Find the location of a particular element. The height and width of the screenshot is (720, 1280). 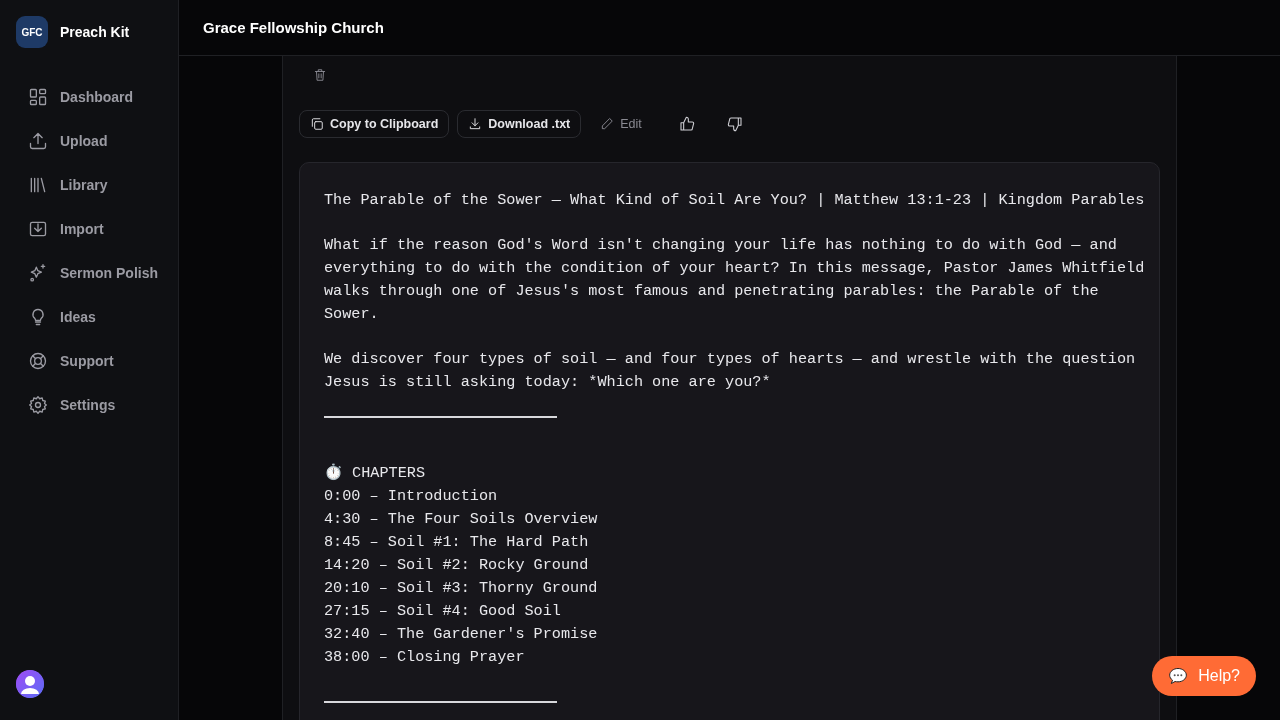

lifebuoy-icon is located at coordinates (38, 361).